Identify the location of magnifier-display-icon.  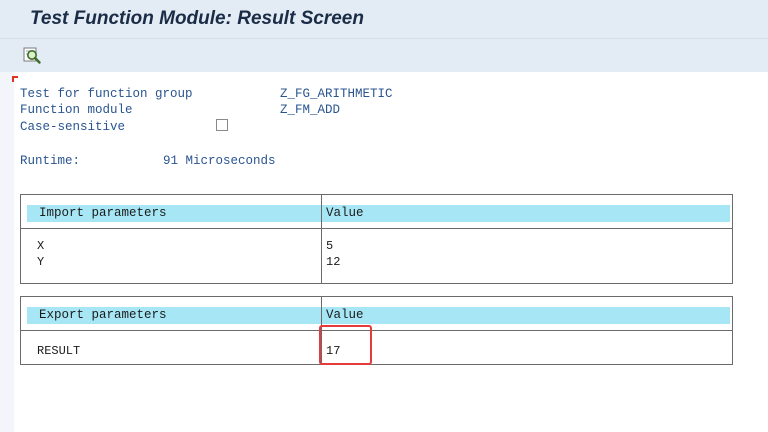
(32, 55).